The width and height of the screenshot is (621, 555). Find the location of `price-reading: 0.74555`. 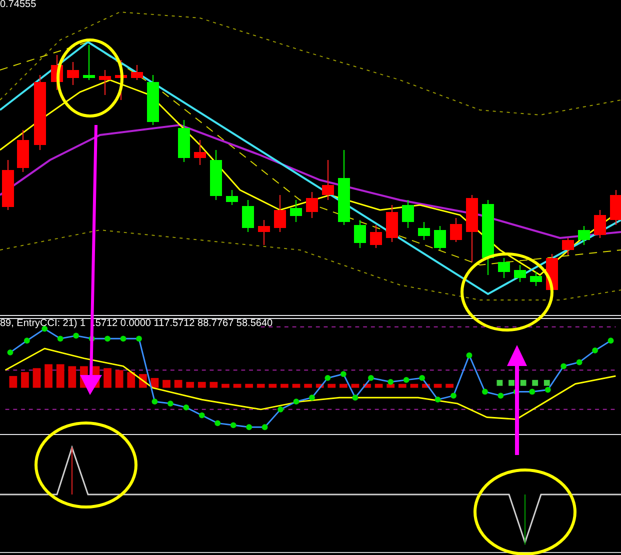

price-reading: 0.74555 is located at coordinates (18, 5).